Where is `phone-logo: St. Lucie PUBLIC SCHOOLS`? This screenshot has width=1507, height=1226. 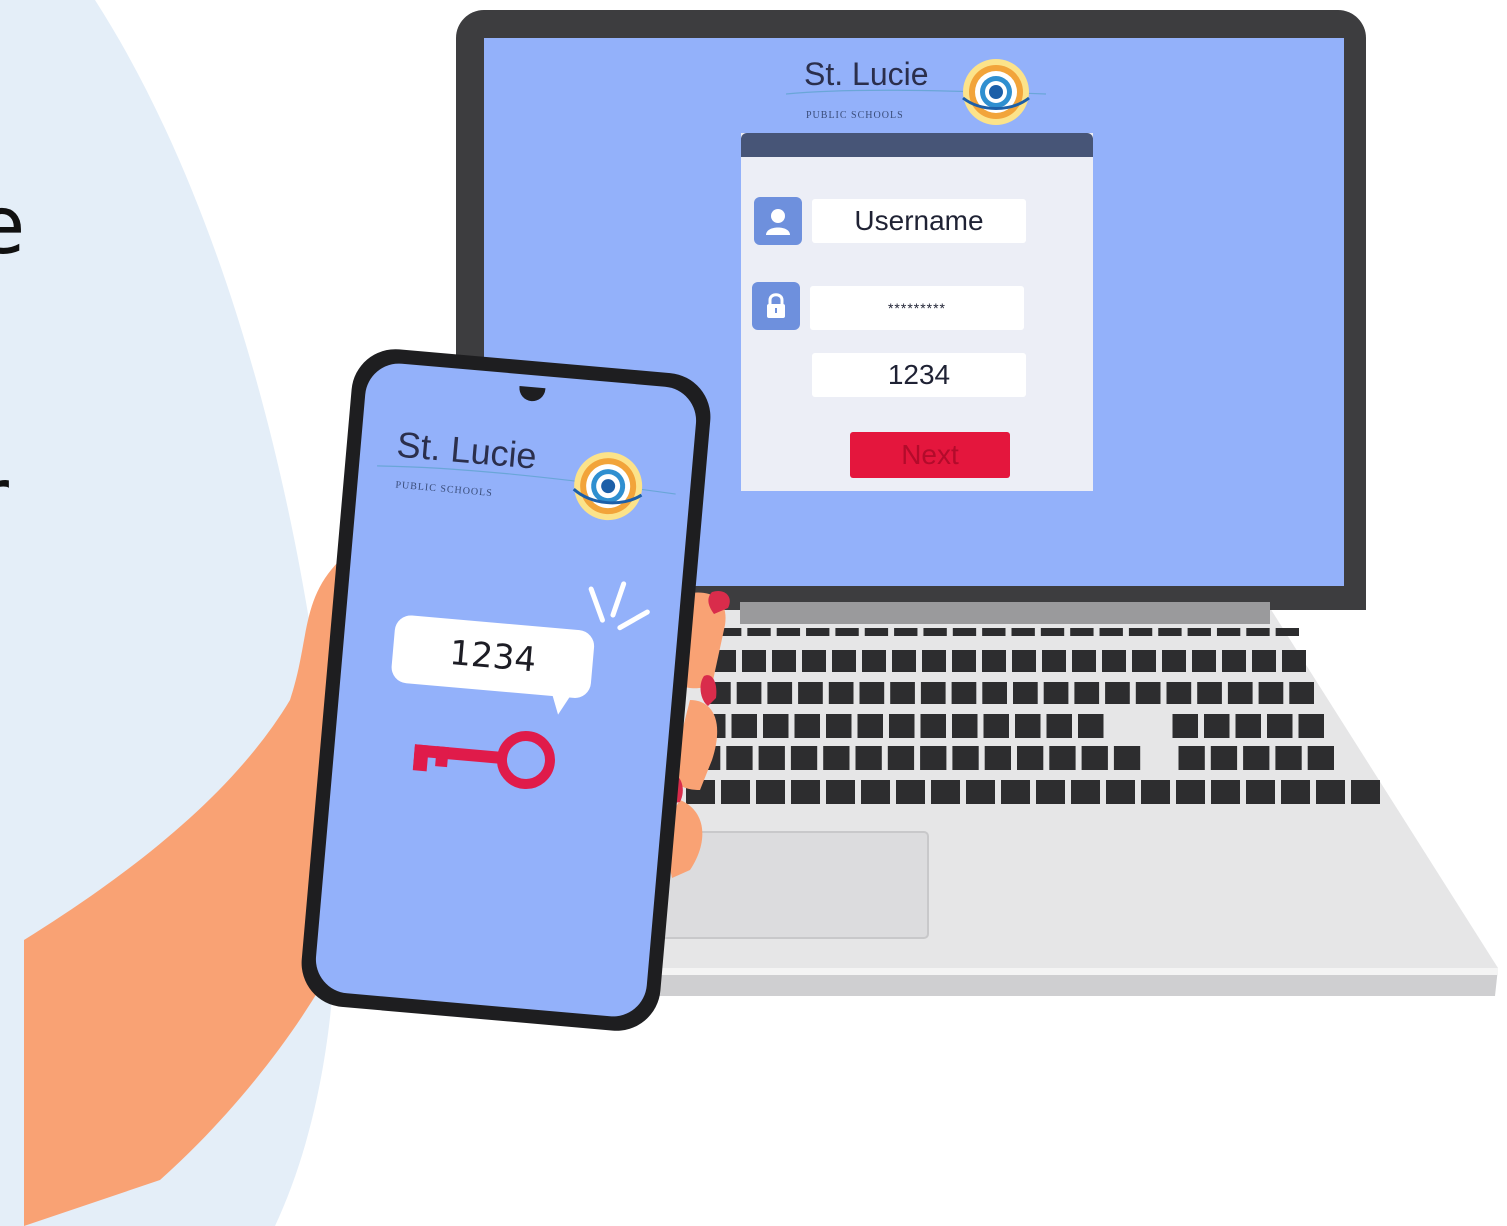
phone-logo: St. Lucie PUBLIC SCHOOLS is located at coordinates (526, 476).